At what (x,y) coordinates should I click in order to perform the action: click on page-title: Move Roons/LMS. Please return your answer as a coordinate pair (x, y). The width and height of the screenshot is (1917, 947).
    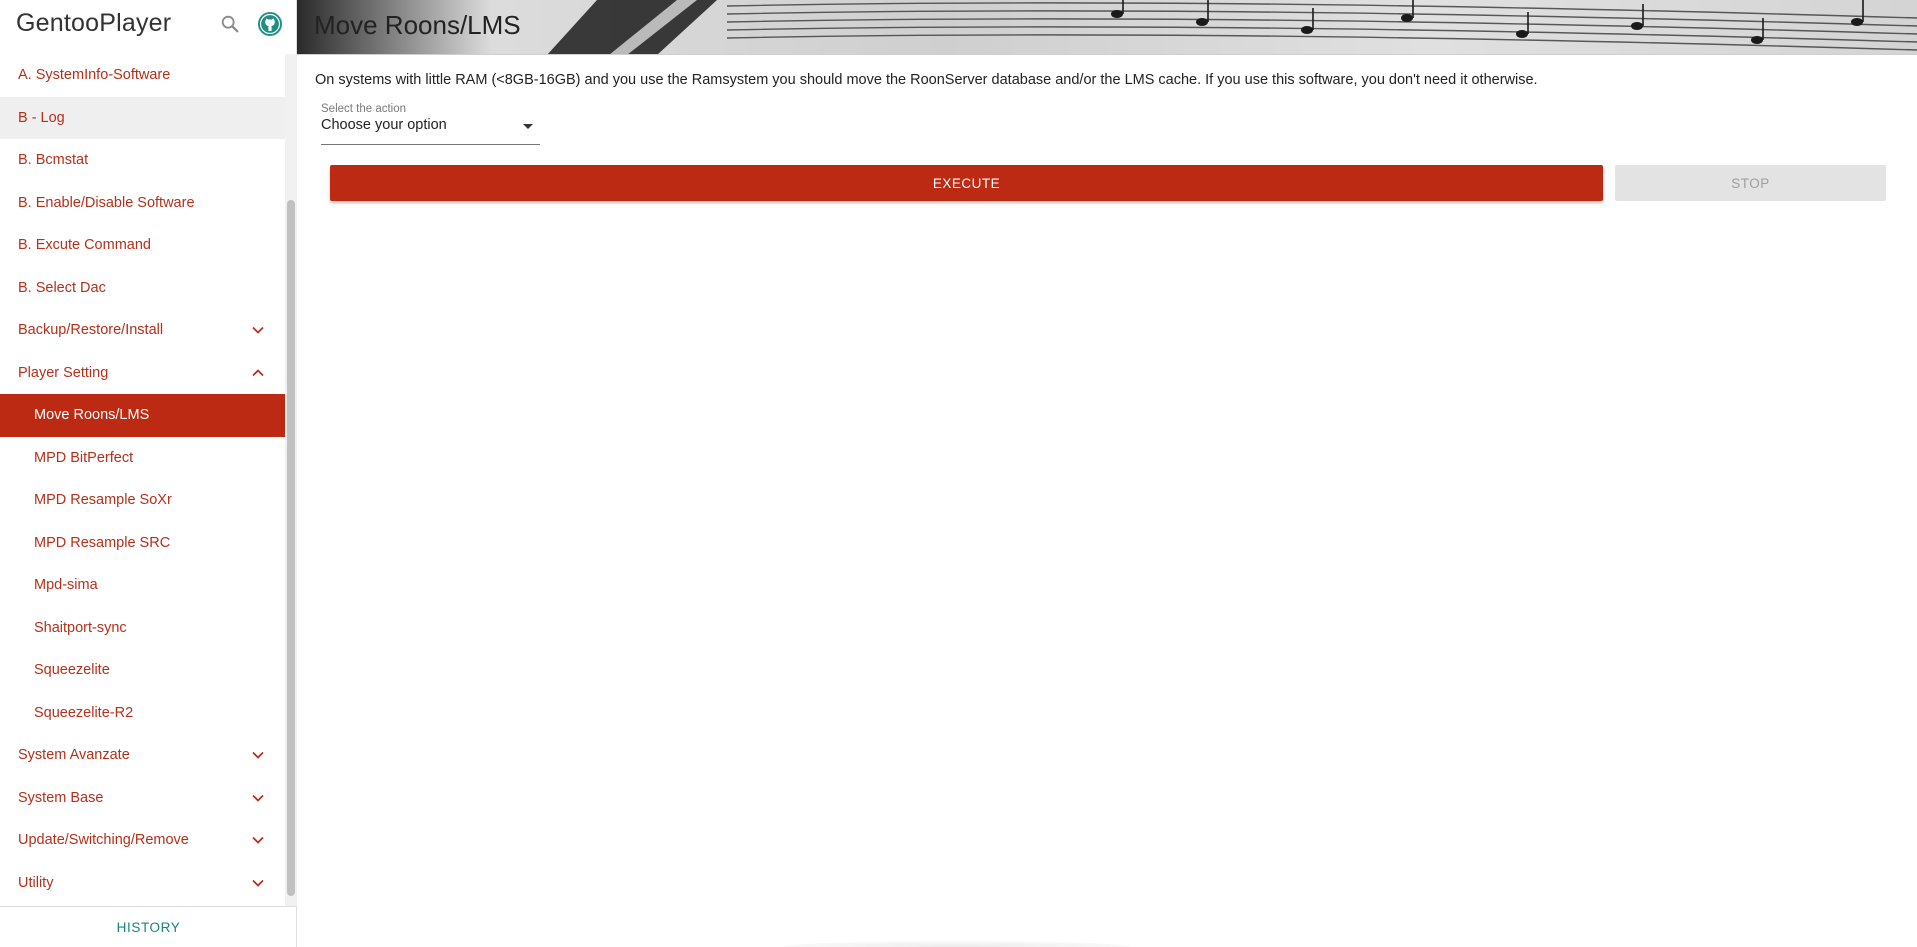
    Looking at the image, I should click on (417, 25).